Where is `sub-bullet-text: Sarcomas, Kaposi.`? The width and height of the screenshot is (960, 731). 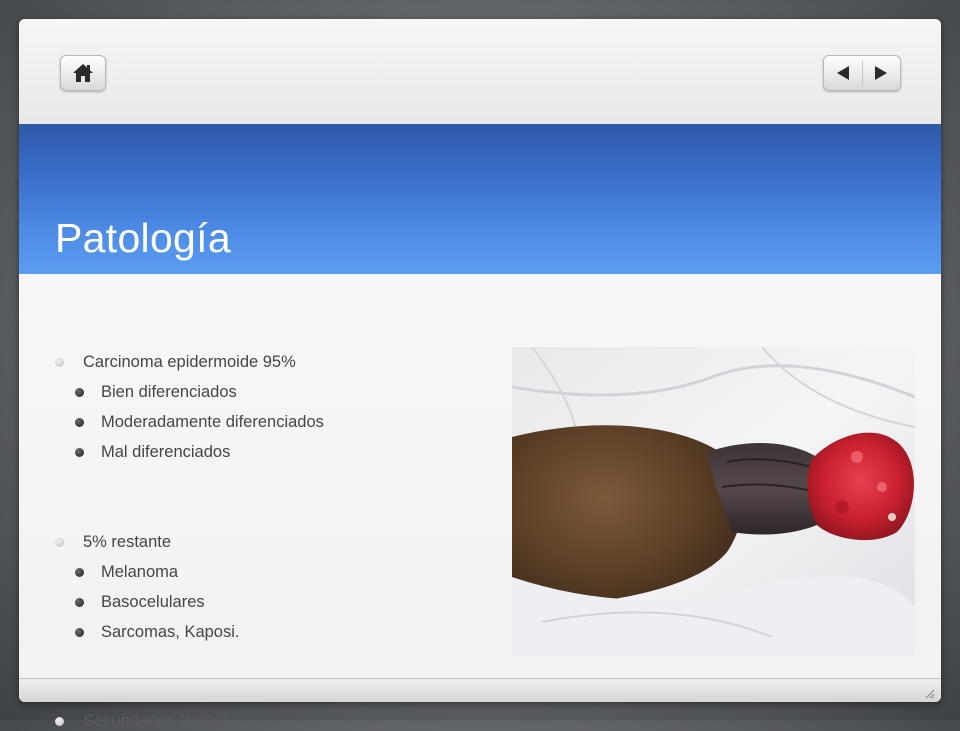
sub-bullet-text: Sarcomas, Kaposi. is located at coordinates (170, 632).